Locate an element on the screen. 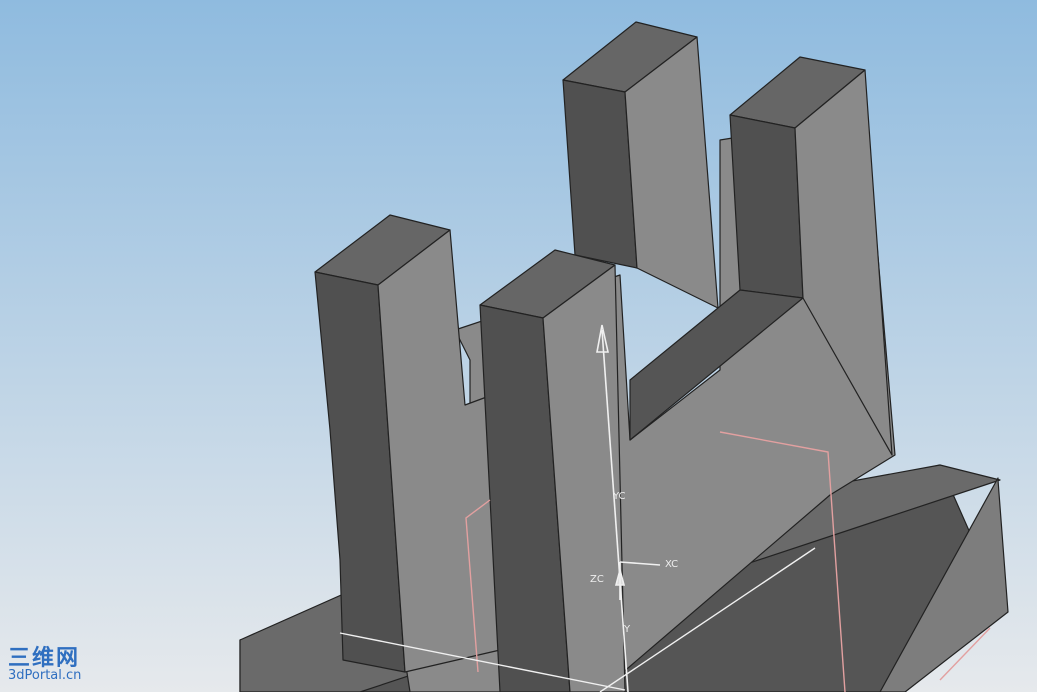 This screenshot has height=696, width=1037. zc-label: ZC is located at coordinates (597, 579).